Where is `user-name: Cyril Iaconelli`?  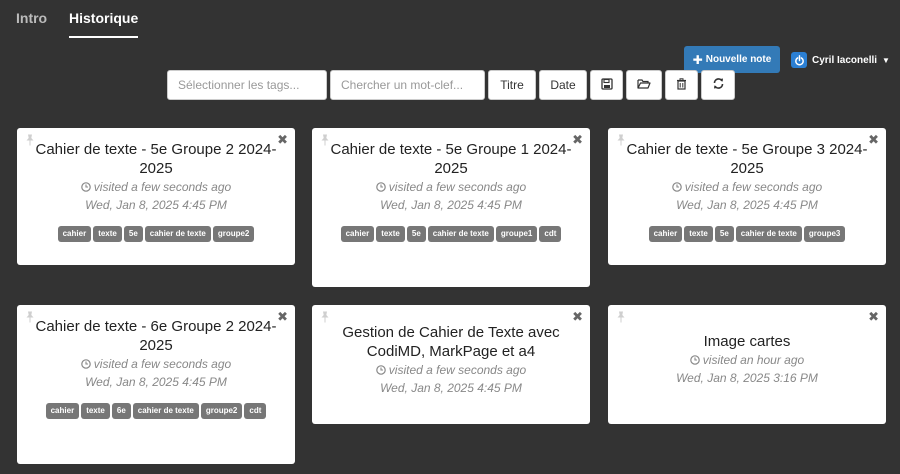
user-name: Cyril Iaconelli is located at coordinates (845, 60).